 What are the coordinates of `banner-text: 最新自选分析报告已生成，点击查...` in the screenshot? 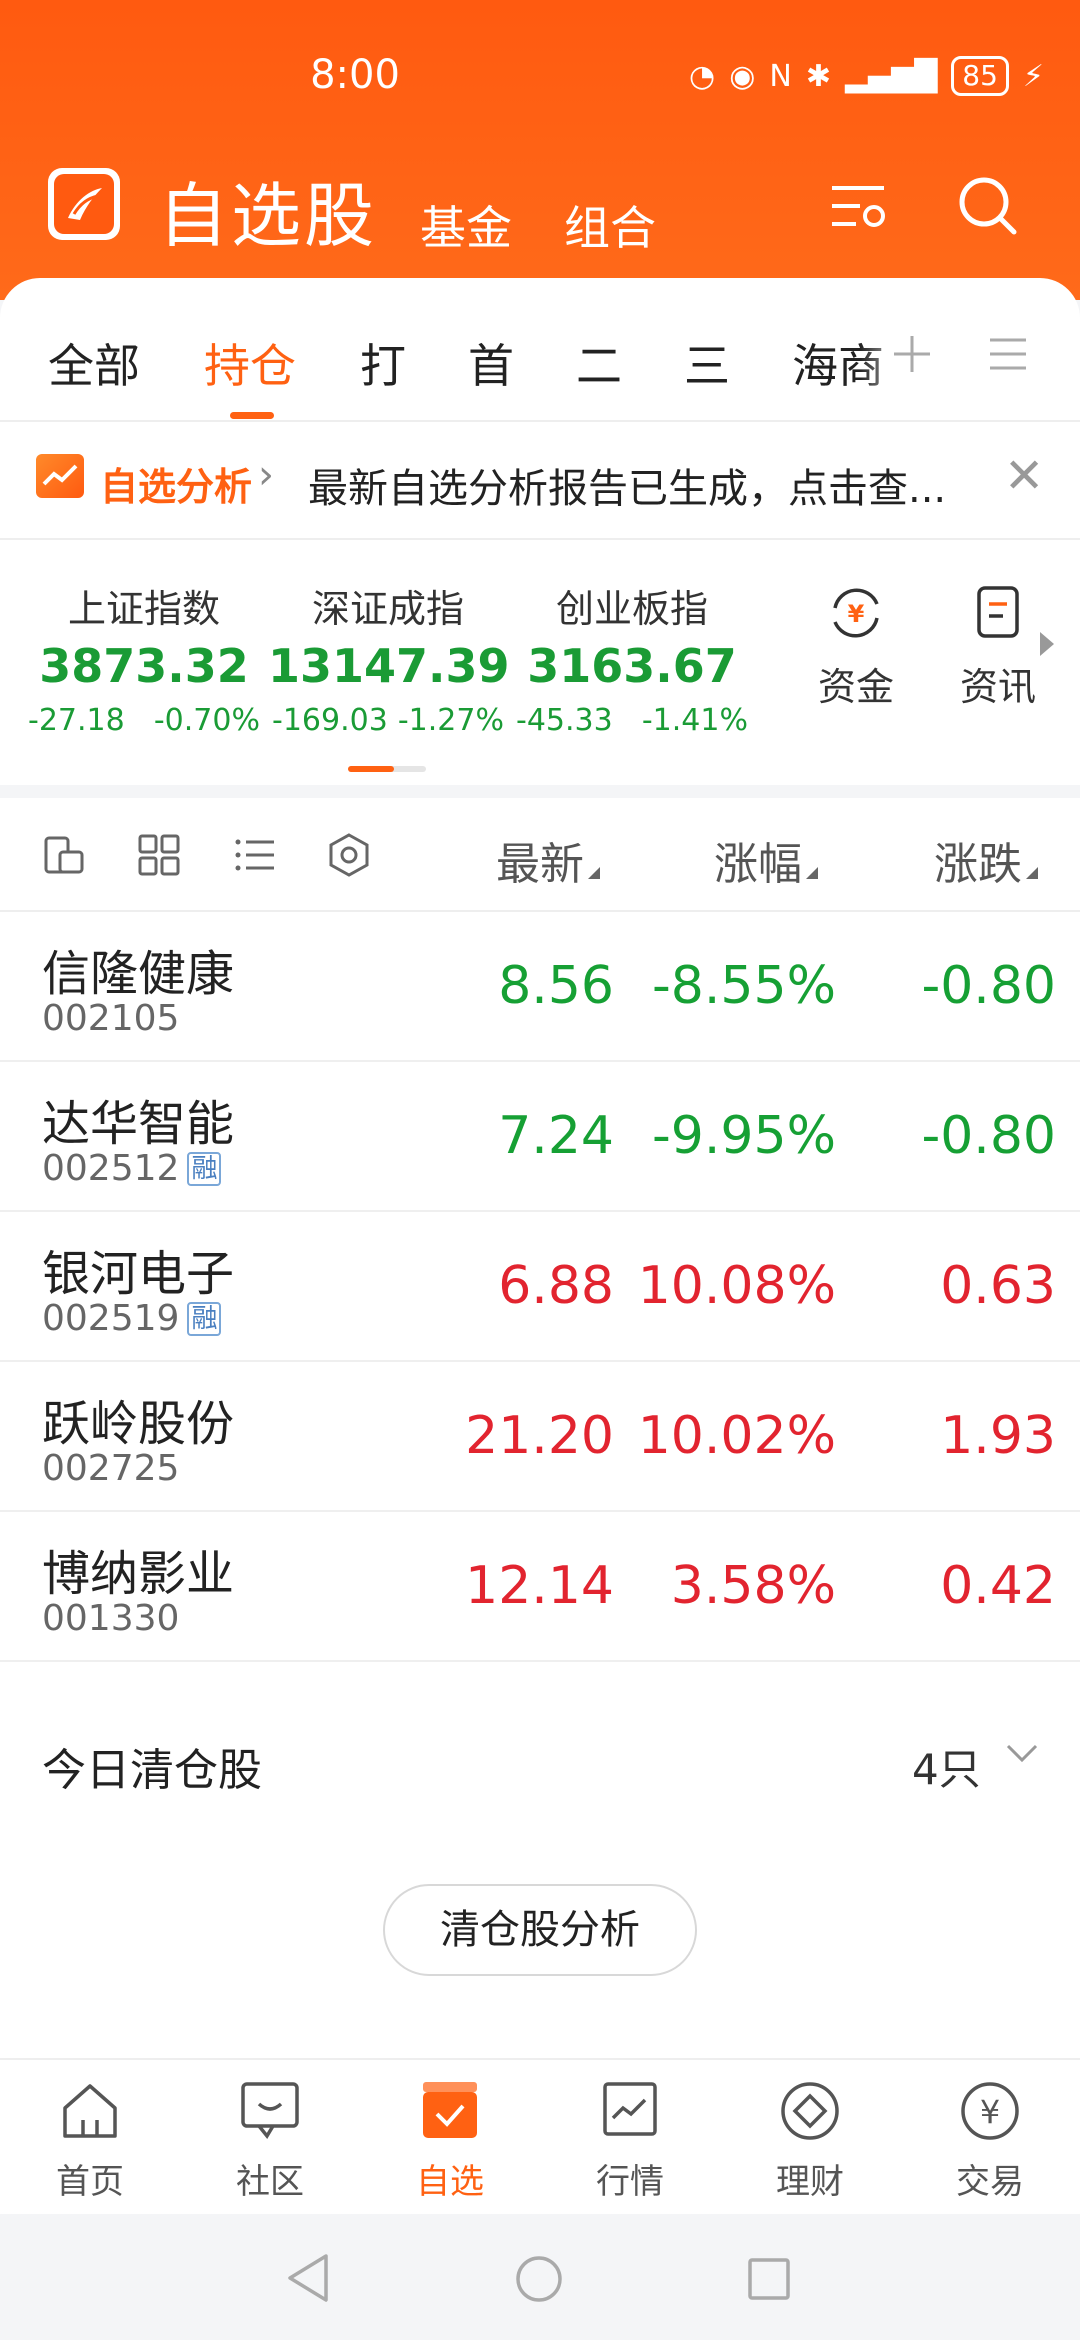 It's located at (627, 489).